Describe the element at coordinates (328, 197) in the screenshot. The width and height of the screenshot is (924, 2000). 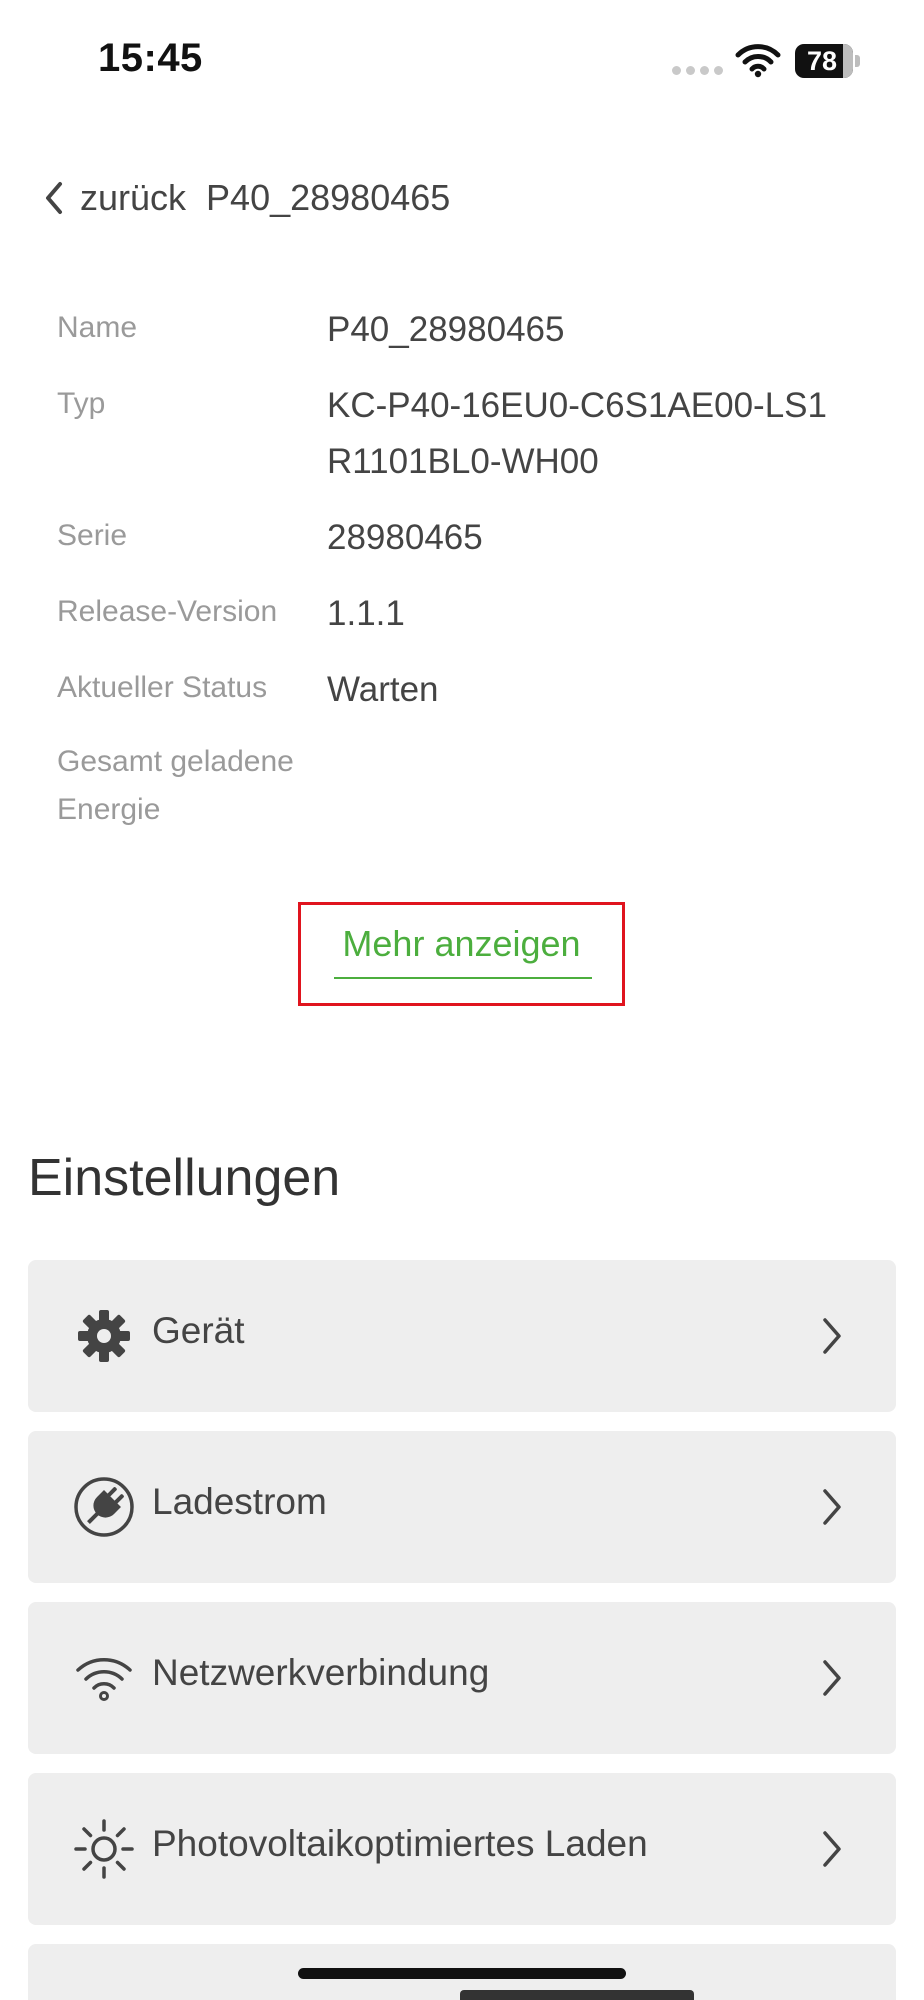
I see `page-title: P40_28980465` at that location.